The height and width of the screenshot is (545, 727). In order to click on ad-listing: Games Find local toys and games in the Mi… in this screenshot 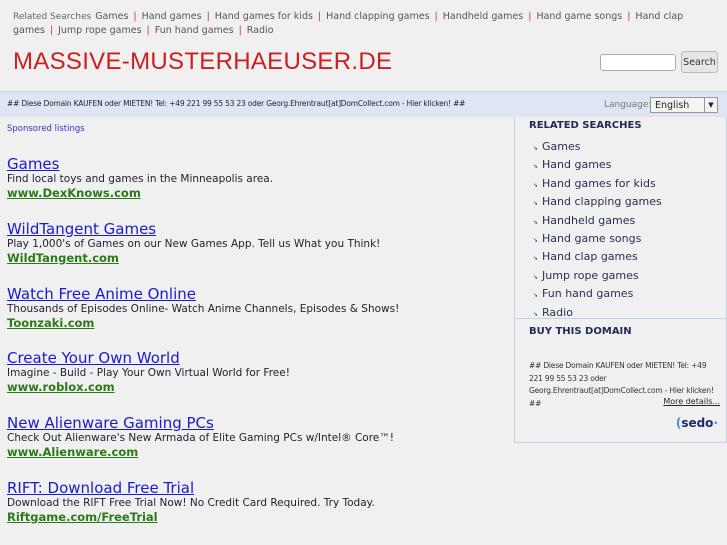, I will do `click(257, 177)`.